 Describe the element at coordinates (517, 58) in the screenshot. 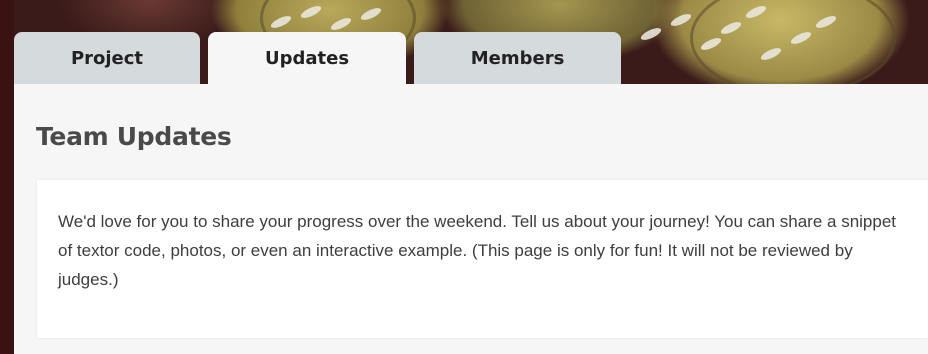

I see `tab-members: Members` at that location.